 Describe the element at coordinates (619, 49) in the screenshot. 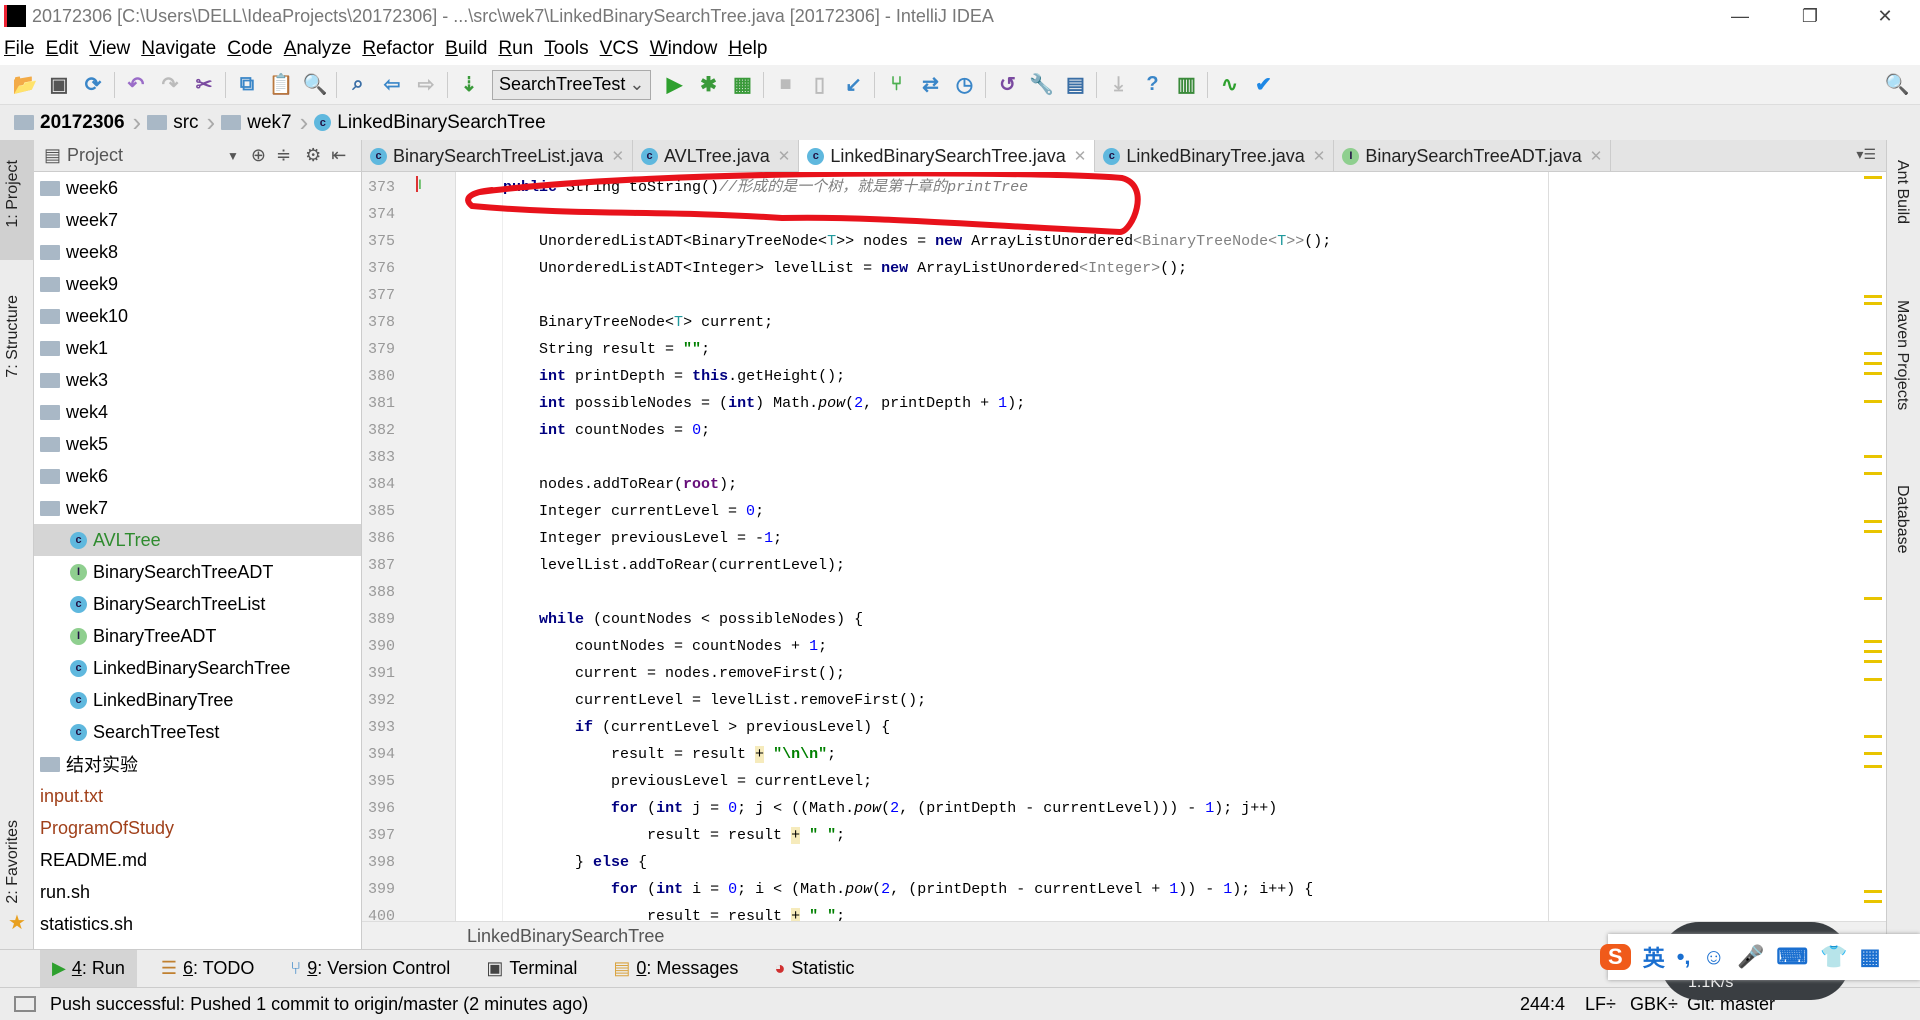

I see `menu-vcs: VCS` at that location.